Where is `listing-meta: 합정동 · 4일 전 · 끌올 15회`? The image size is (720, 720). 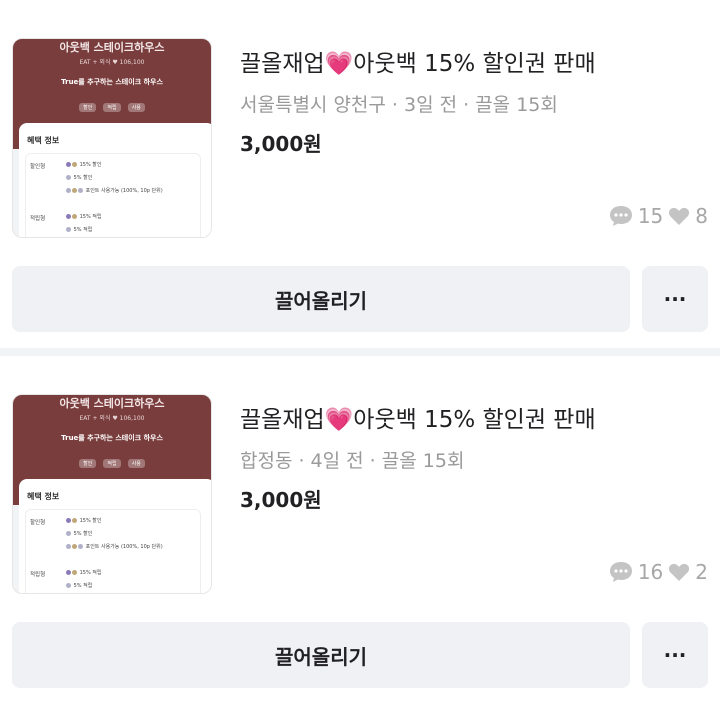
listing-meta: 합정동 · 4일 전 · 끌올 15회 is located at coordinates (352, 461).